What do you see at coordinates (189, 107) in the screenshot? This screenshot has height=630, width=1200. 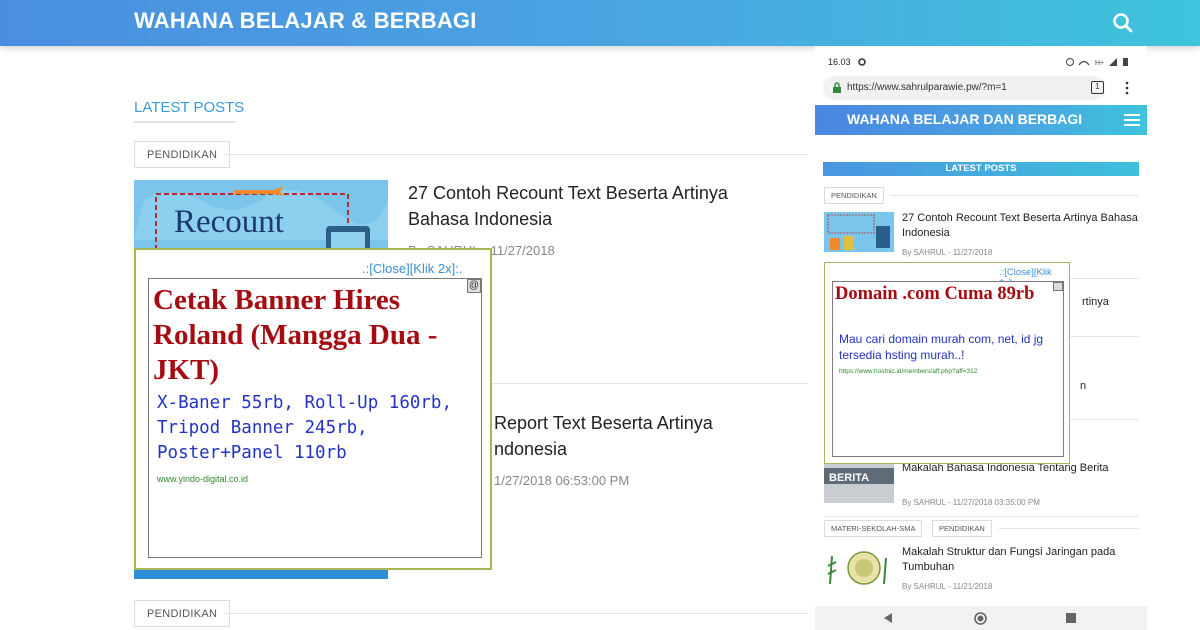 I see `latest-posts-heading: LATEST POSTS` at bounding box center [189, 107].